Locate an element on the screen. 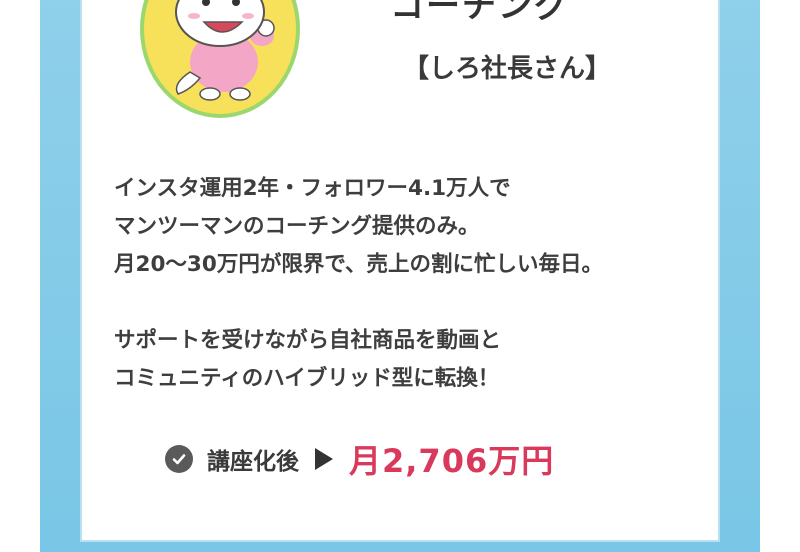 The image size is (800, 552). client-name: 【しろ社長さん】 is located at coordinates (507, 69).